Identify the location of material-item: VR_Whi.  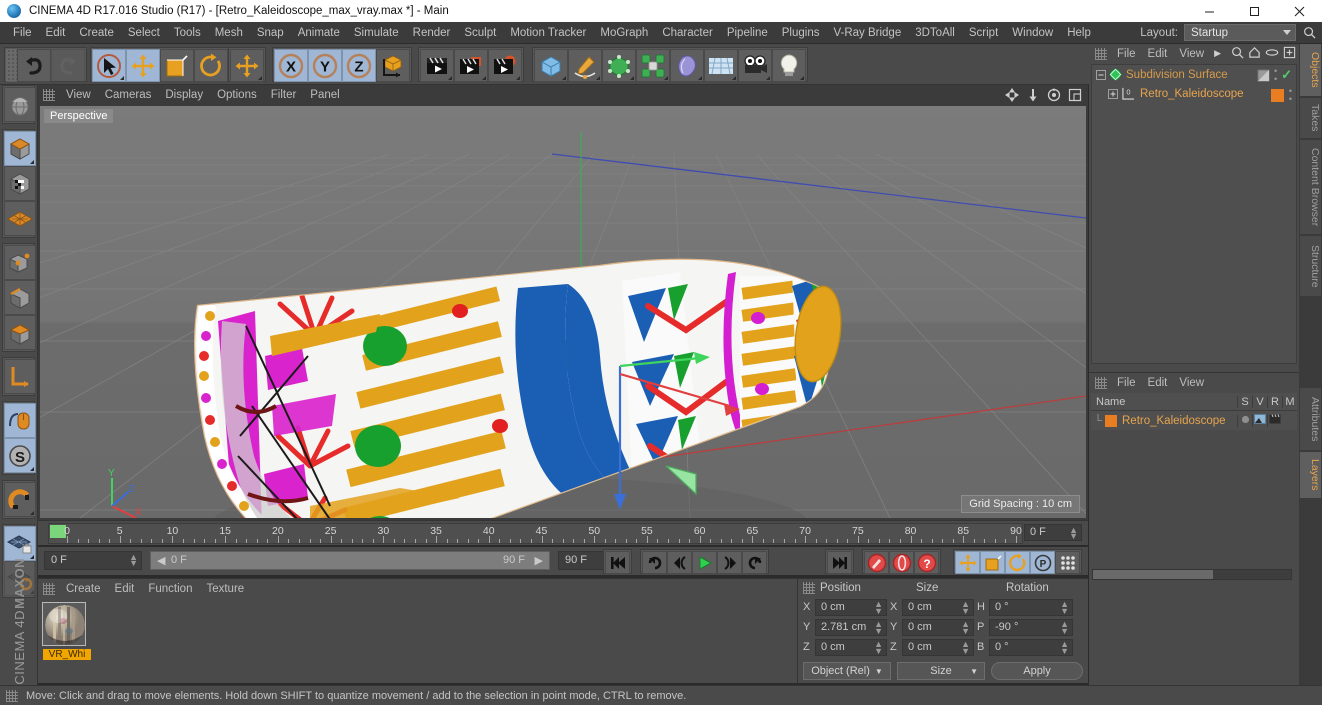
(66, 631).